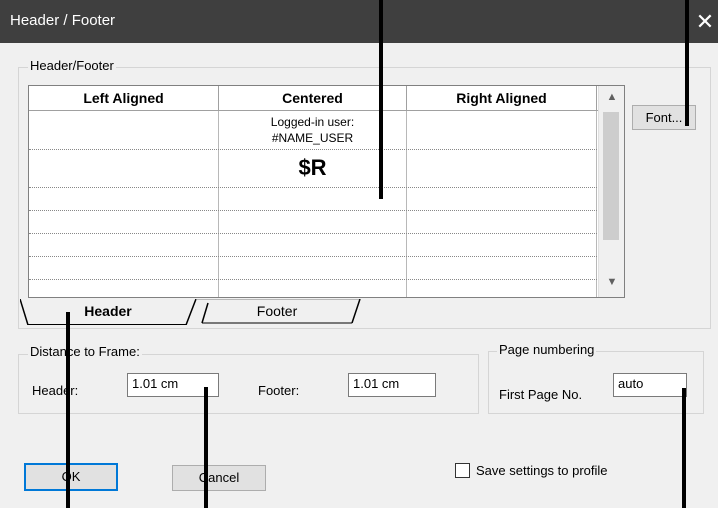 Image resolution: width=718 pixels, height=508 pixels. What do you see at coordinates (705, 21) in the screenshot?
I see `close-icon: ✕` at bounding box center [705, 21].